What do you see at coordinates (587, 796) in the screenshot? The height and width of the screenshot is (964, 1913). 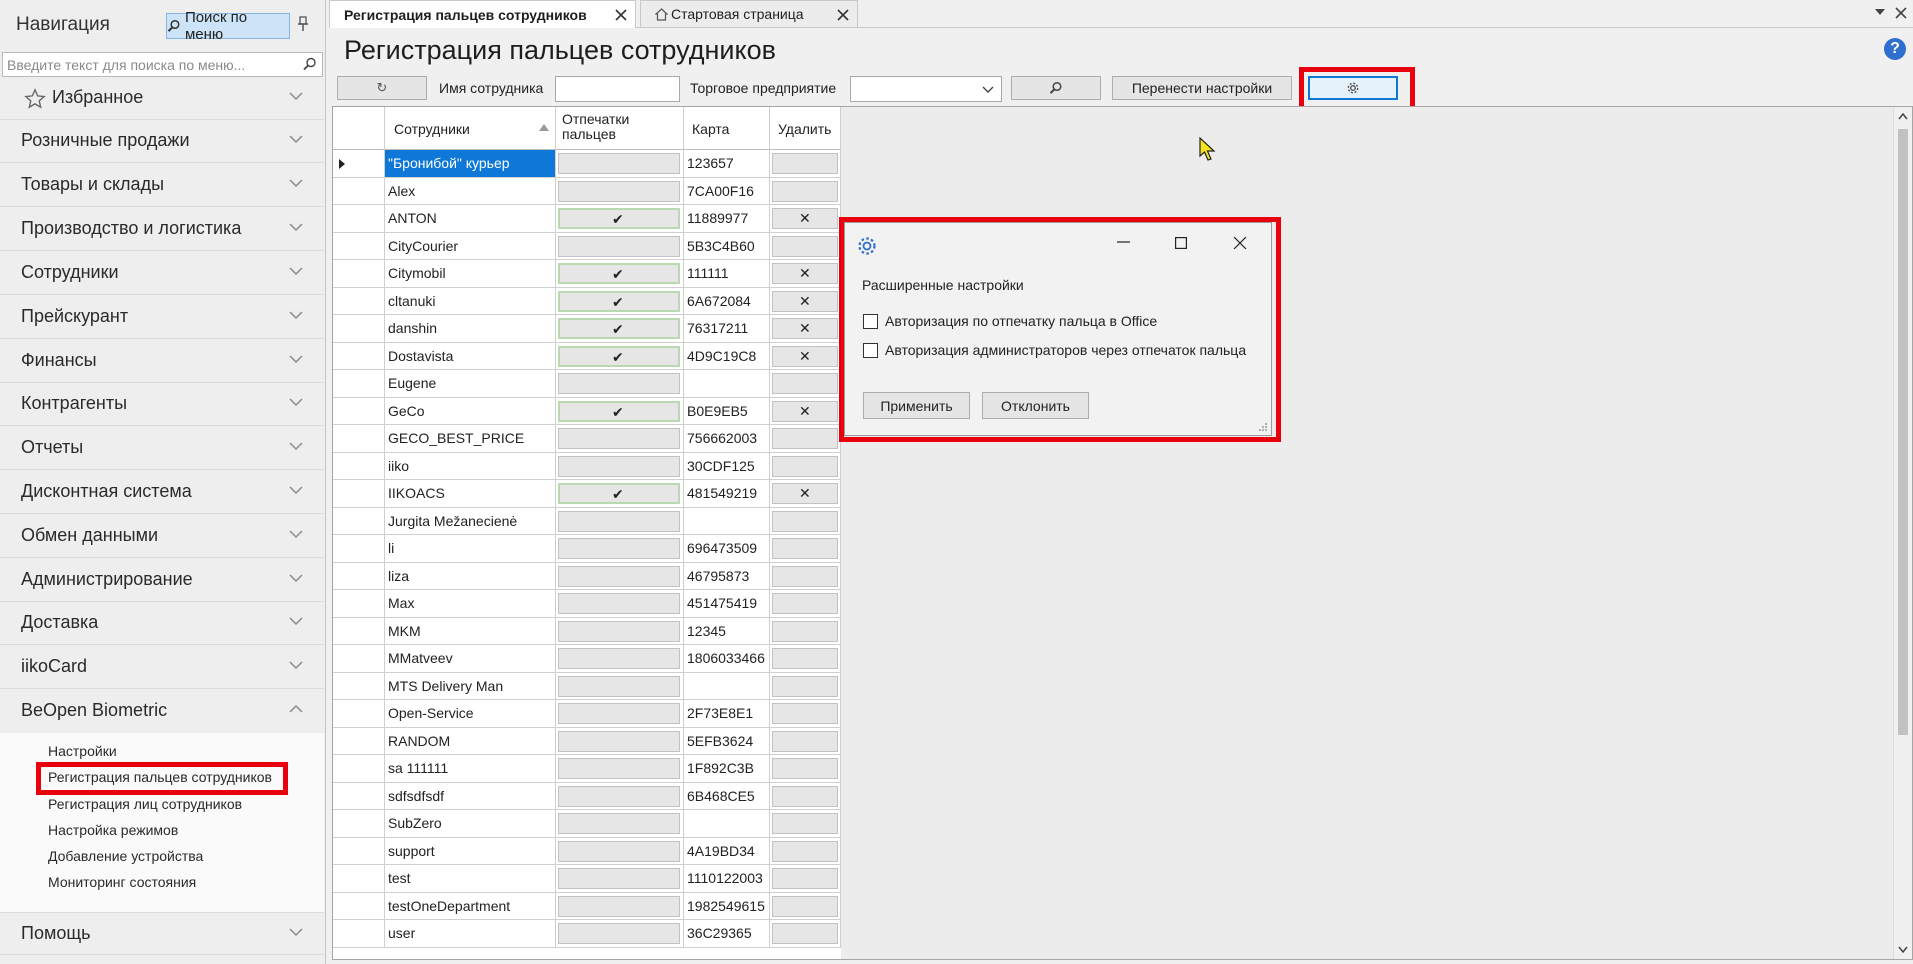 I see `table-row: sdfsdfsdf 6B468CE5` at bounding box center [587, 796].